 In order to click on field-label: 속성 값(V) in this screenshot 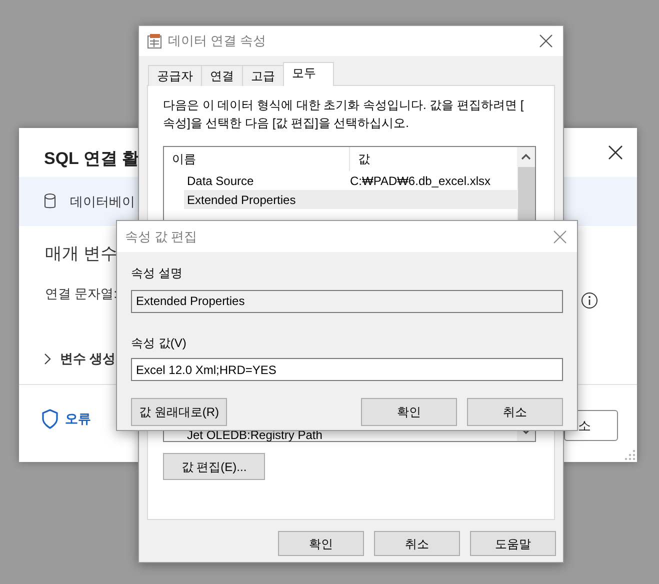, I will do `click(159, 343)`.